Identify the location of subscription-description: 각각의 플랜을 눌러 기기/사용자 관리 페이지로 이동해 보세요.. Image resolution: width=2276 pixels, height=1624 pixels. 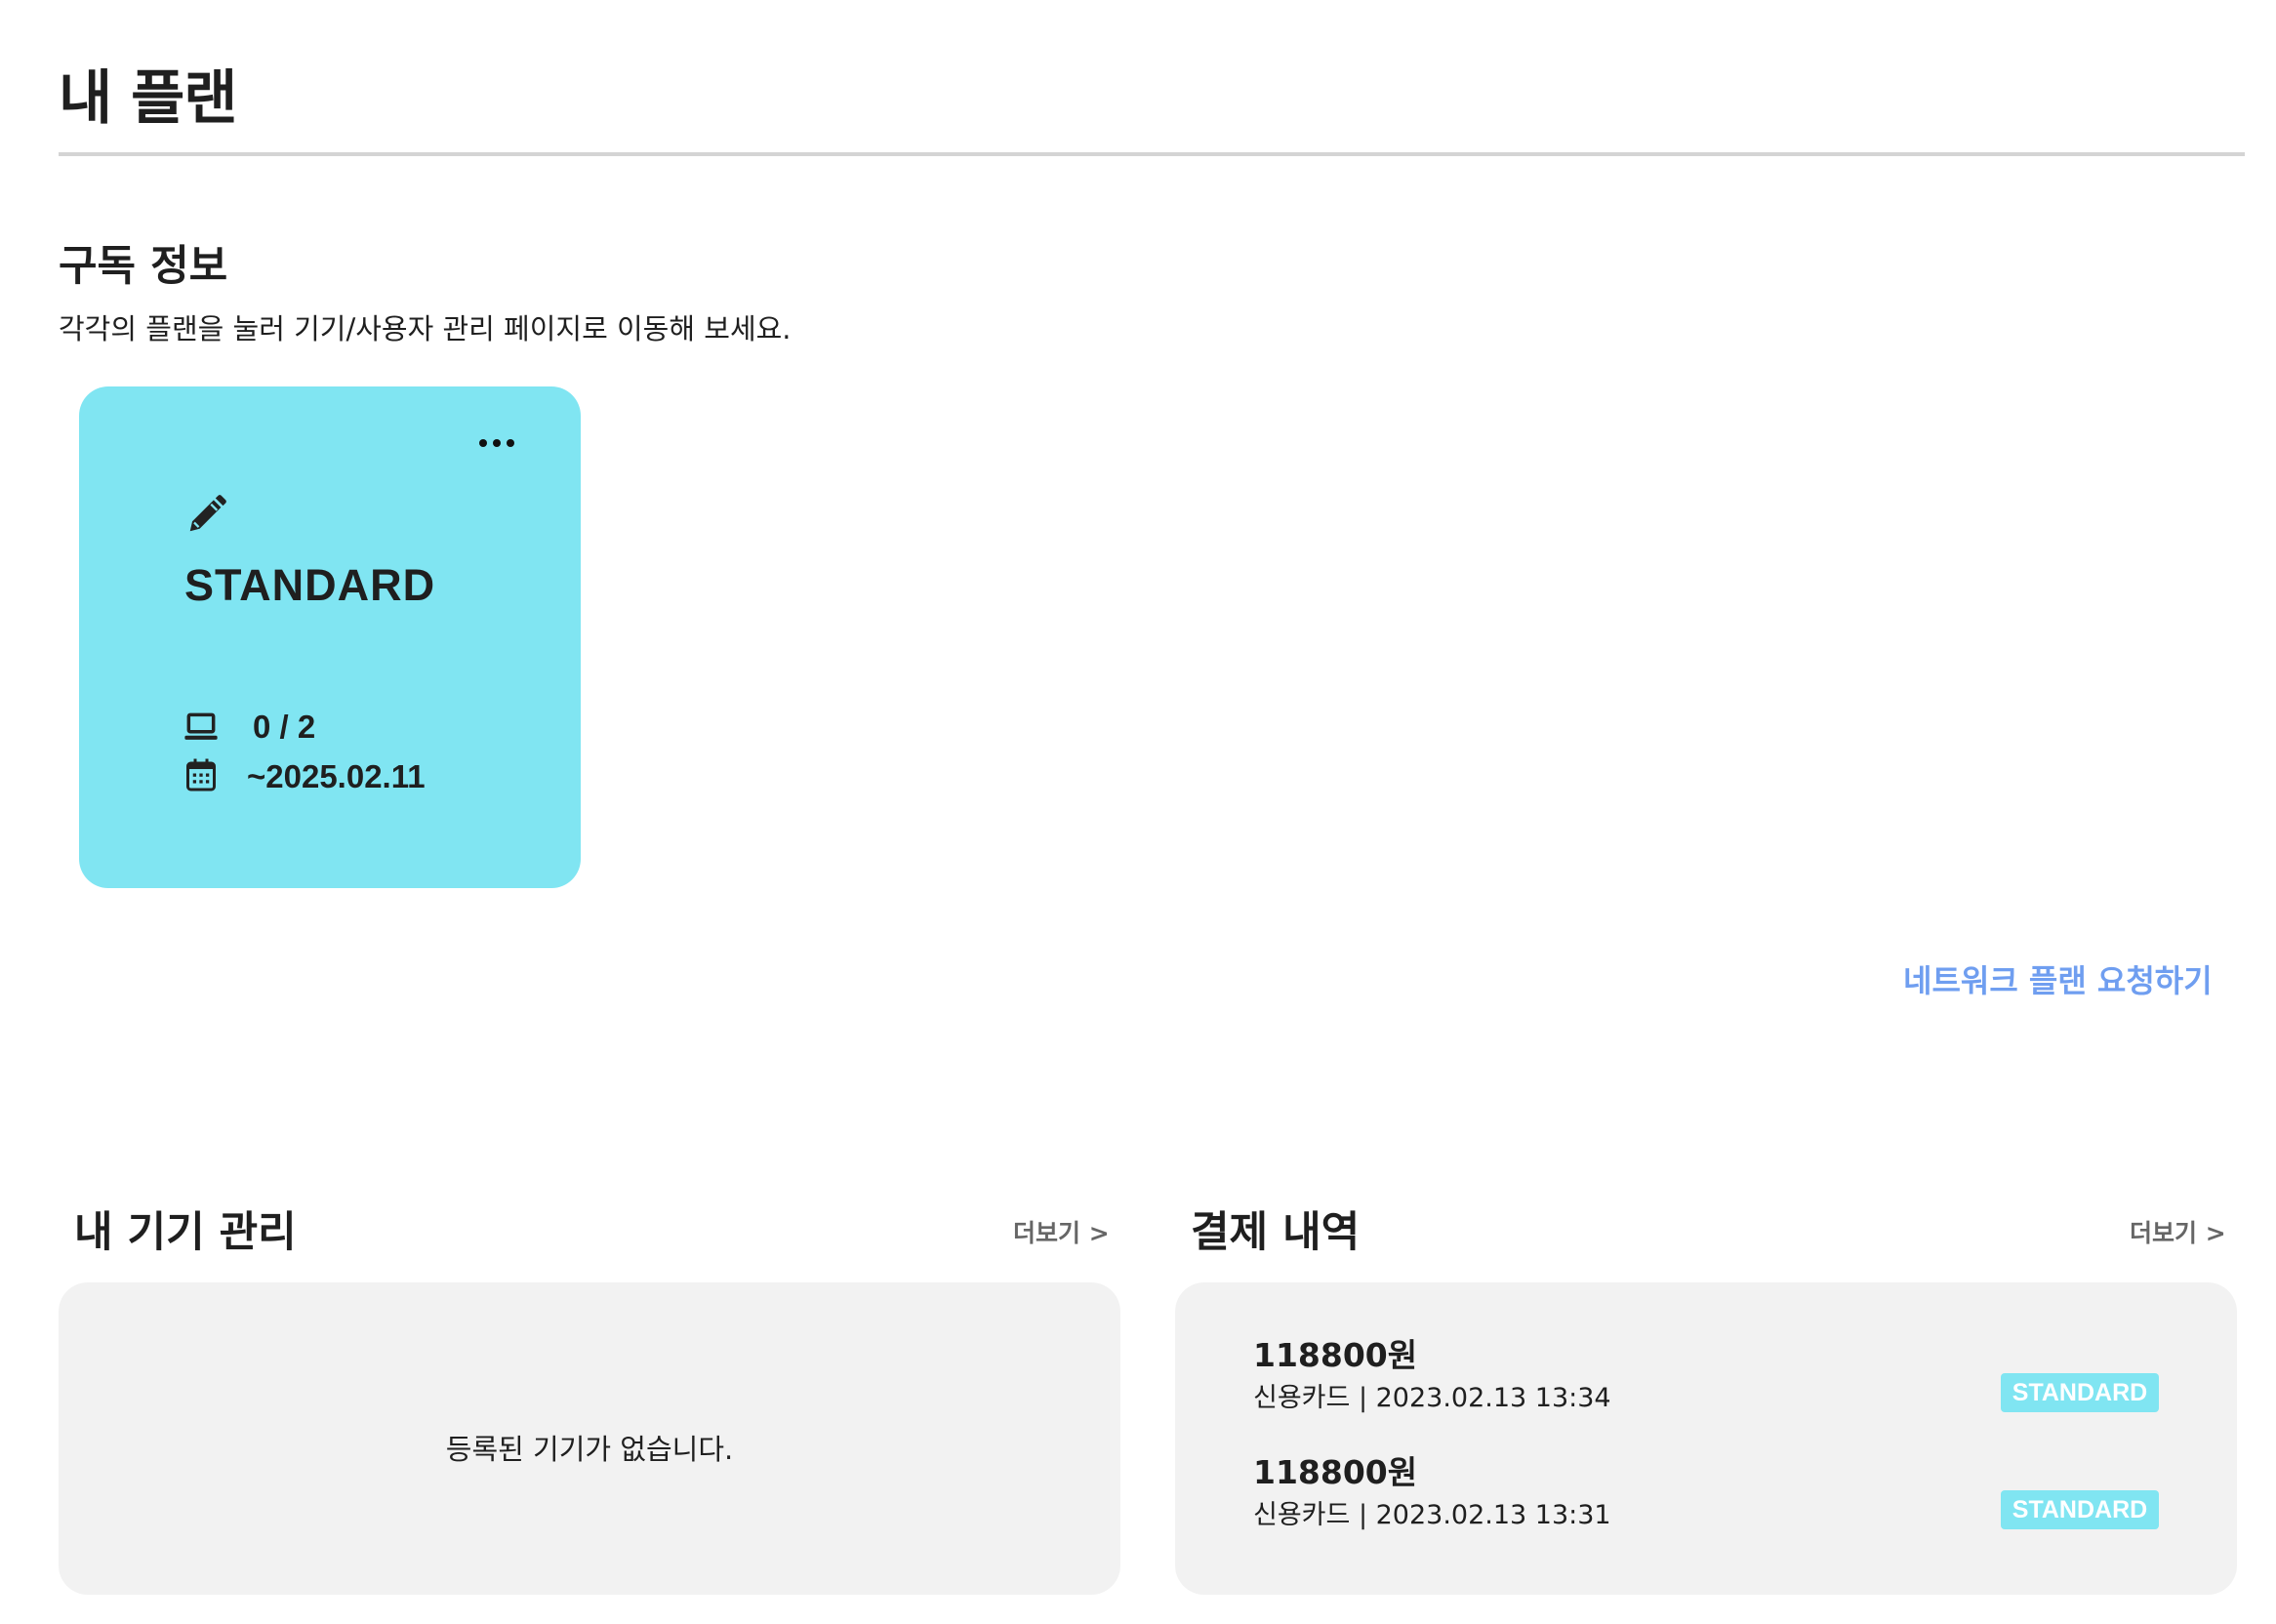
(425, 328).